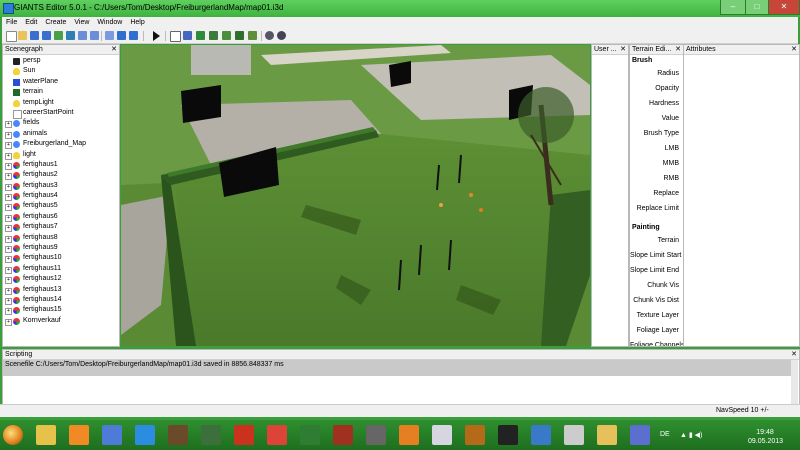 The image size is (800, 450). Describe the element at coordinates (733, 7) in the screenshot. I see `minimize-button: –` at that location.